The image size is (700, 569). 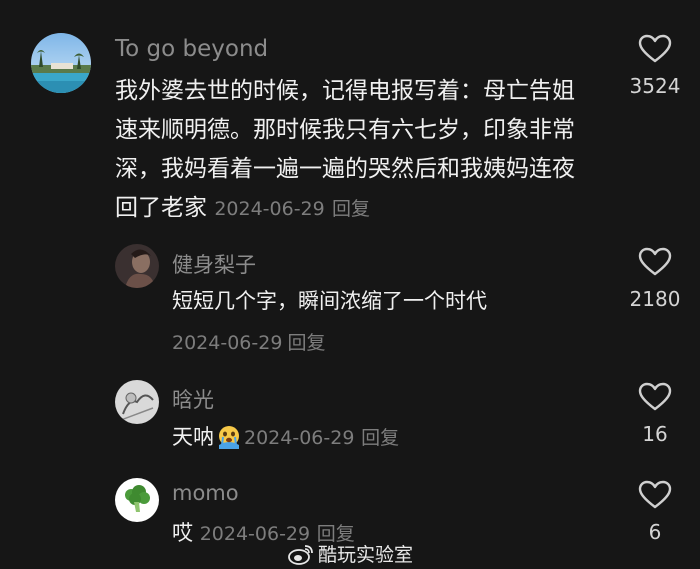 I want to click on crying-face-emoji-icon, so click(x=229, y=437).